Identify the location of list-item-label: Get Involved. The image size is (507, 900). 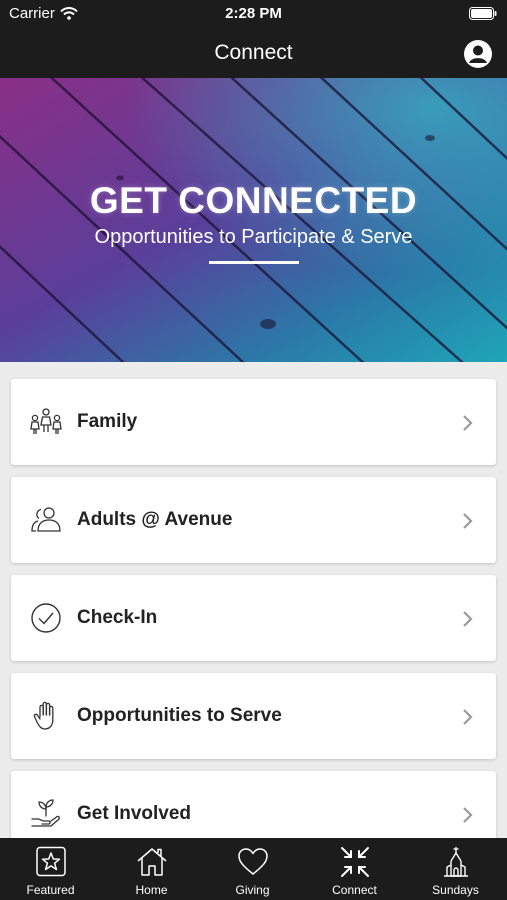
(134, 813).